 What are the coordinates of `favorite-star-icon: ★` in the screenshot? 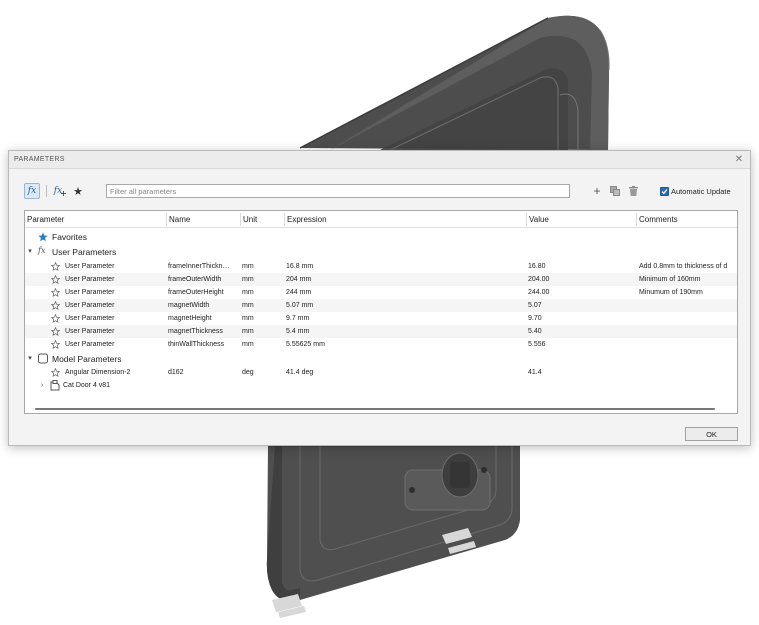 It's located at (78, 191).